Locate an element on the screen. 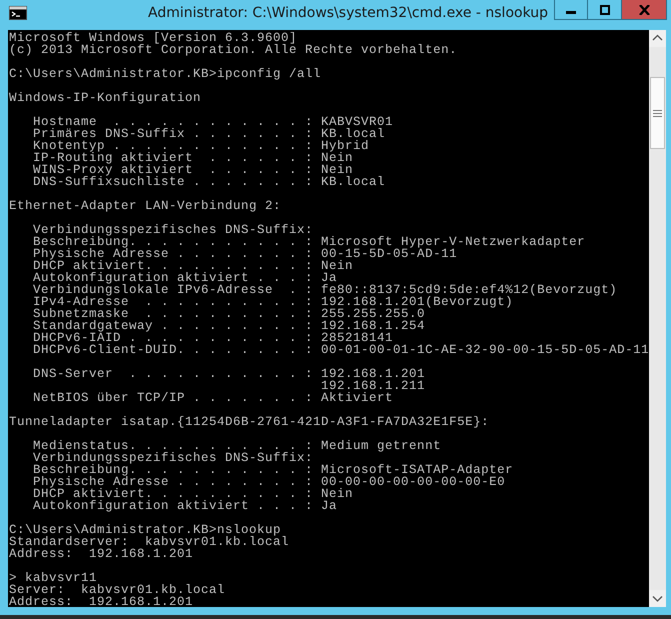 Image resolution: width=671 pixels, height=619 pixels. console-line: Subnetzmaske . . . . . . . . . . : 255.255.255.0 is located at coordinates (229, 314).